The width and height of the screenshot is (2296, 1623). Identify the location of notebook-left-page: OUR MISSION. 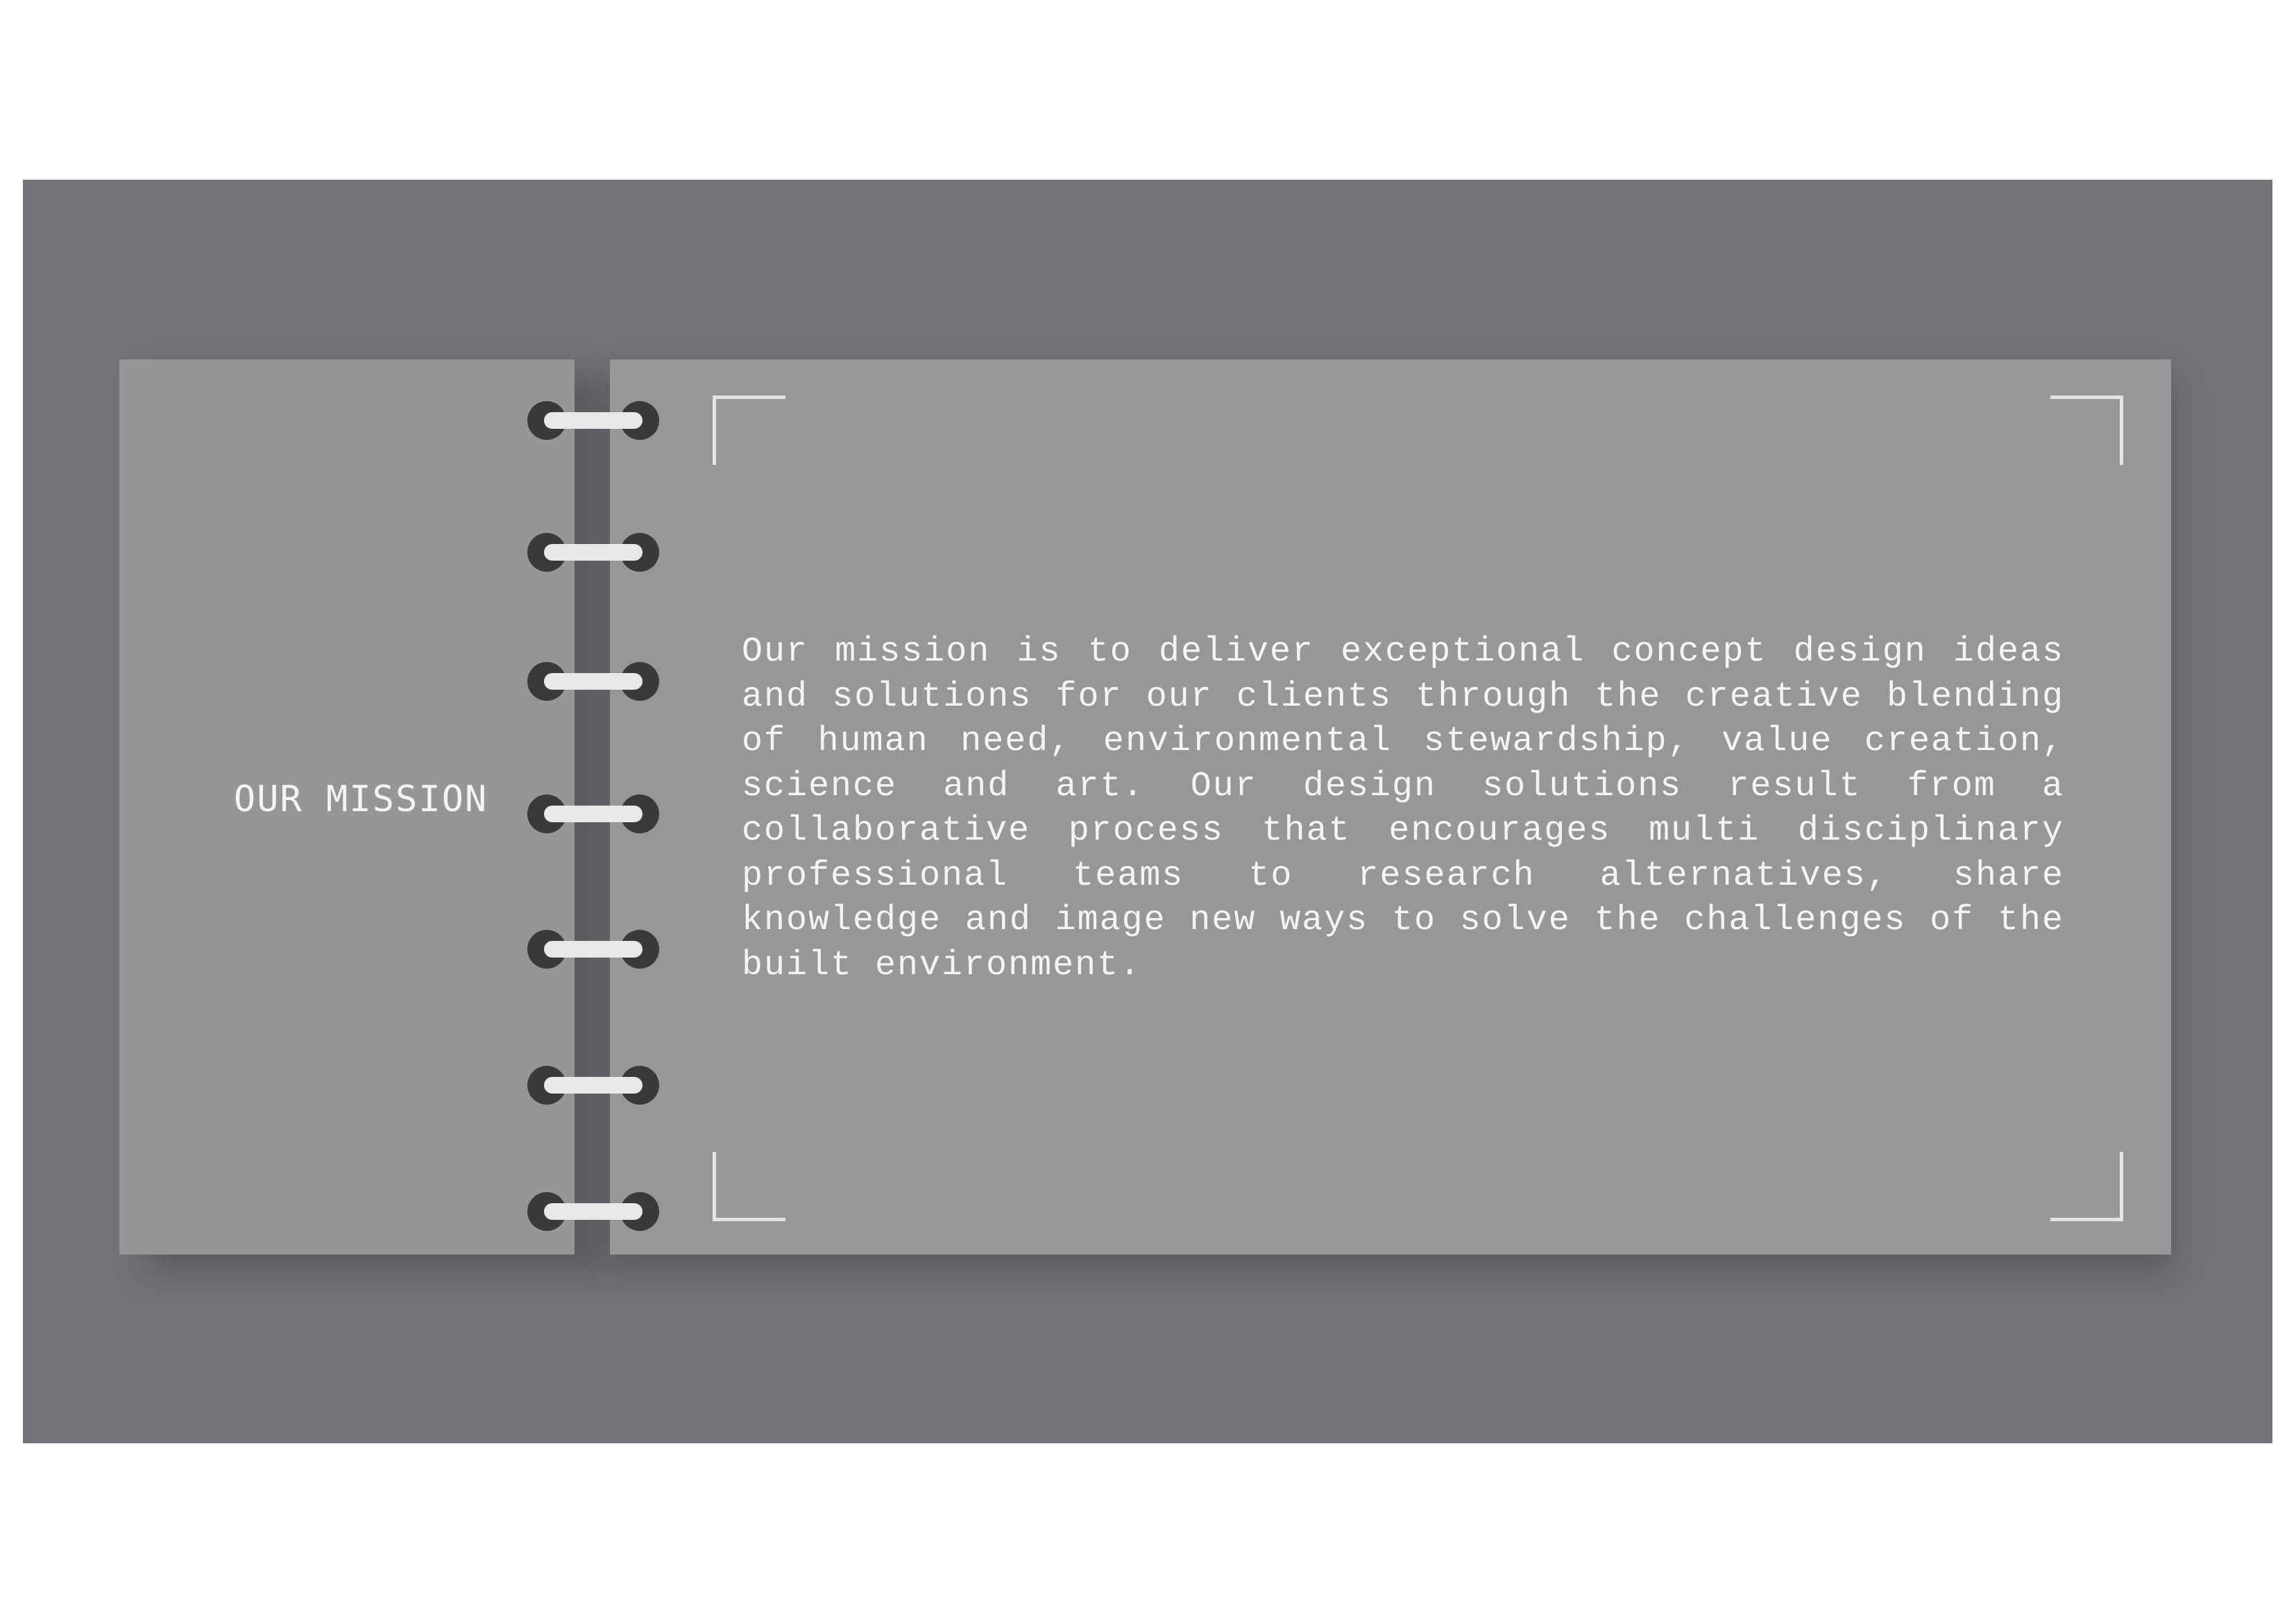
(347, 807).